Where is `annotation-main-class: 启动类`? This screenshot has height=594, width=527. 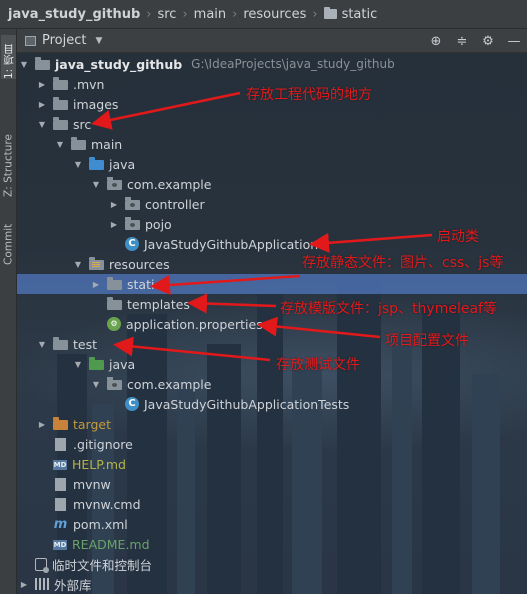 annotation-main-class: 启动类 is located at coordinates (458, 237).